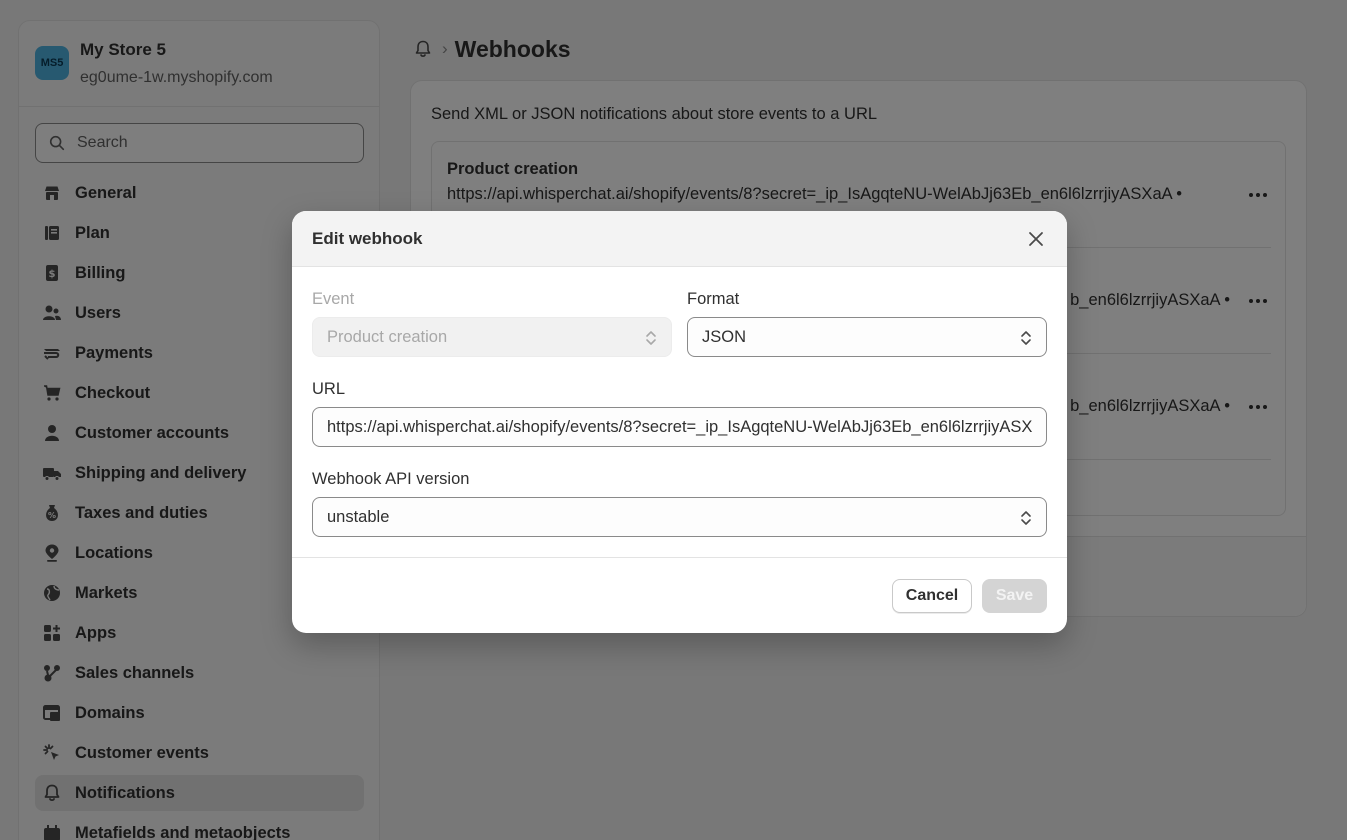 This screenshot has height=840, width=1347. Describe the element at coordinates (679, 427) in the screenshot. I see `url-input` at that location.